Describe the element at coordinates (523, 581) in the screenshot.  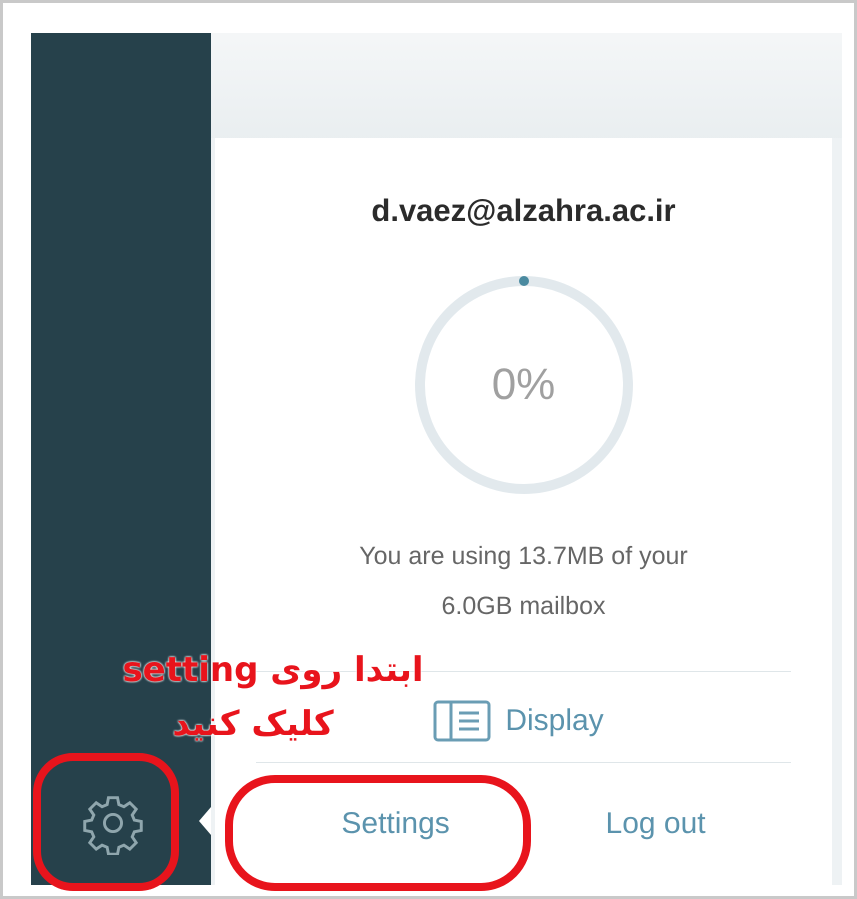
I see `quota-usage-text: You are using 13.7MB of your 6.0GB mailbox` at that location.